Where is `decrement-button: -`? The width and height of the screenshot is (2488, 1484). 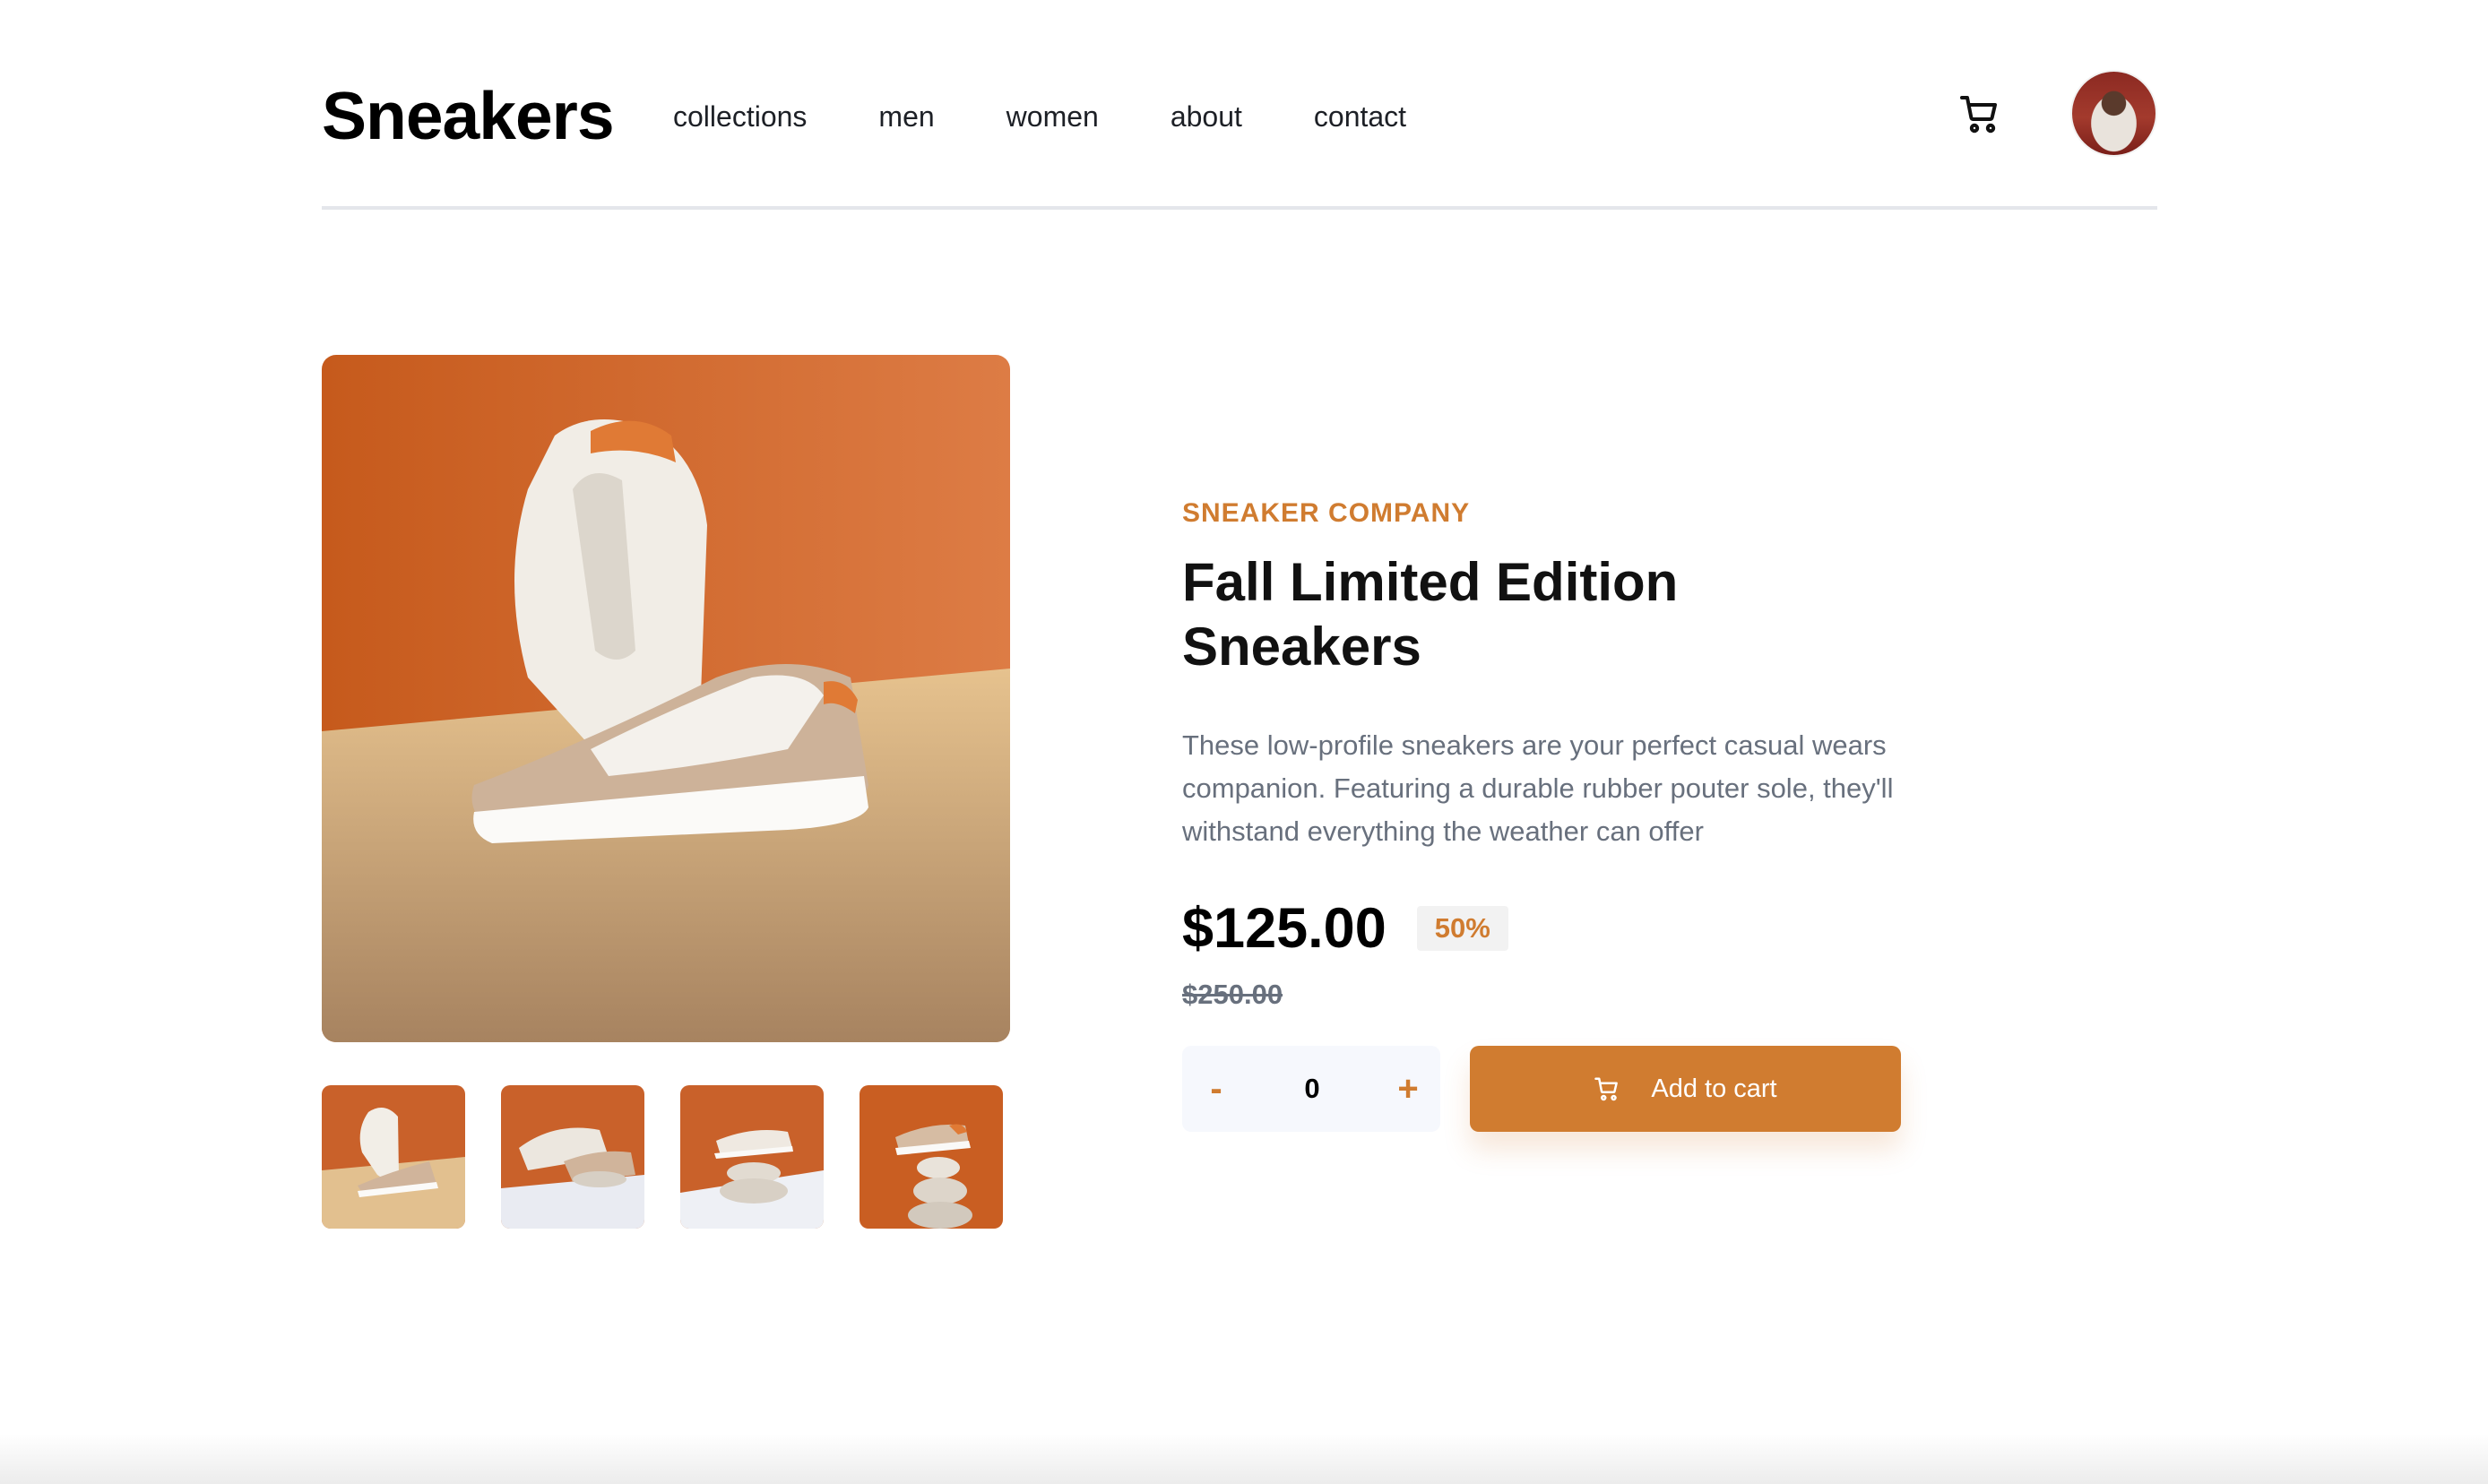 decrement-button: - is located at coordinates (1216, 1089).